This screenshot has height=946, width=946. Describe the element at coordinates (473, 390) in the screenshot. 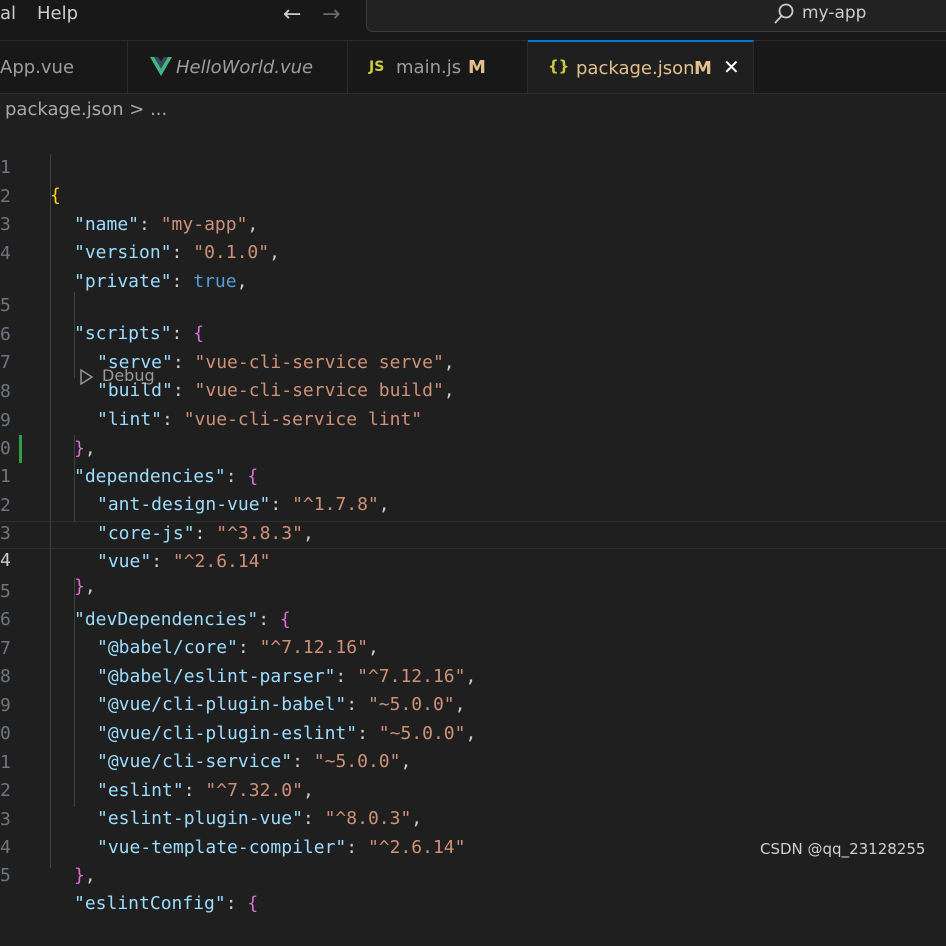

I see `code-line: 8 "lint": "vue-cli-service lint"` at that location.